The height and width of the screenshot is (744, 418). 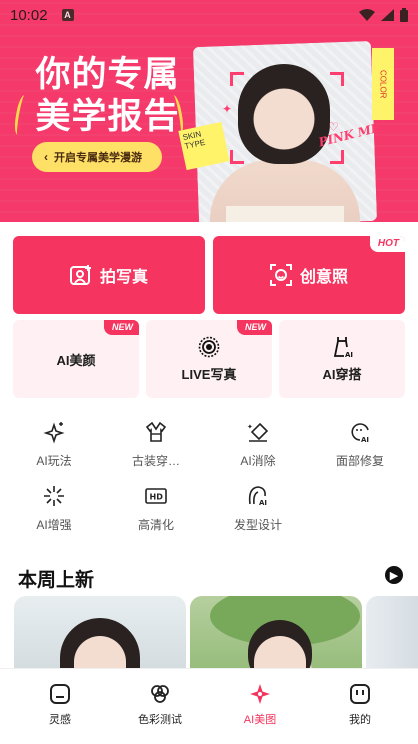 I want to click on photo-shoot-button: 拍写真, so click(x=109, y=275).